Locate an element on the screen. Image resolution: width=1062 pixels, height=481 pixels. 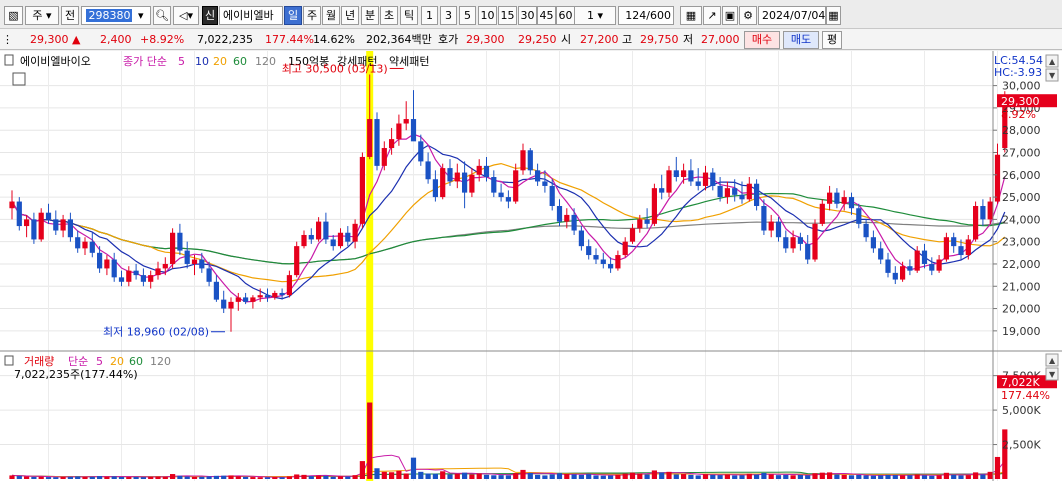
count-field: 124/600 is located at coordinates (646, 15).